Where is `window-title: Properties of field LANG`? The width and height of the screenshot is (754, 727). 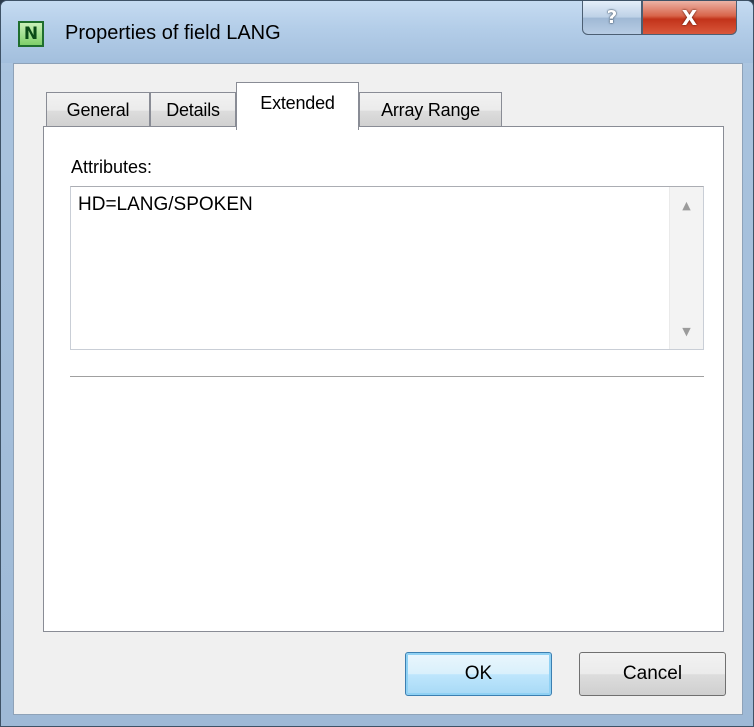
window-title: Properties of field LANG is located at coordinates (173, 33).